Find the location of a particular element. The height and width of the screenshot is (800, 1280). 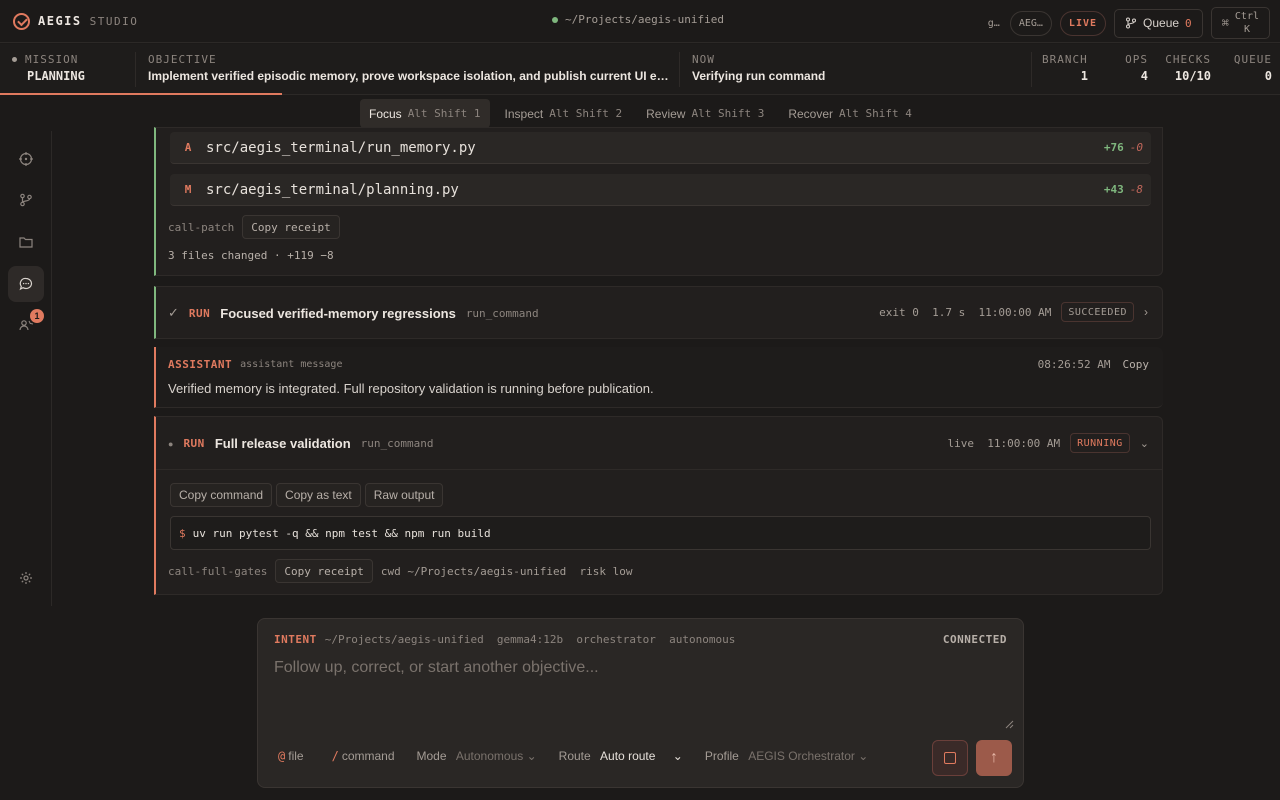

route-select: Route Auto route ⌄ is located at coordinates (621, 756).